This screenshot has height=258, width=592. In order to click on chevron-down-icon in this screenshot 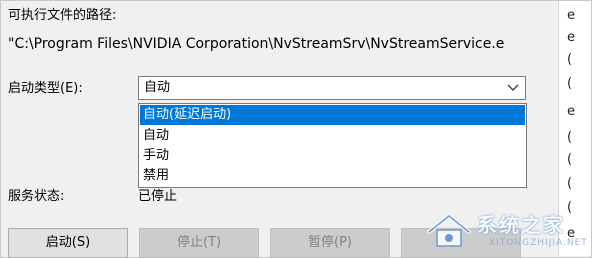, I will do `click(513, 87)`.